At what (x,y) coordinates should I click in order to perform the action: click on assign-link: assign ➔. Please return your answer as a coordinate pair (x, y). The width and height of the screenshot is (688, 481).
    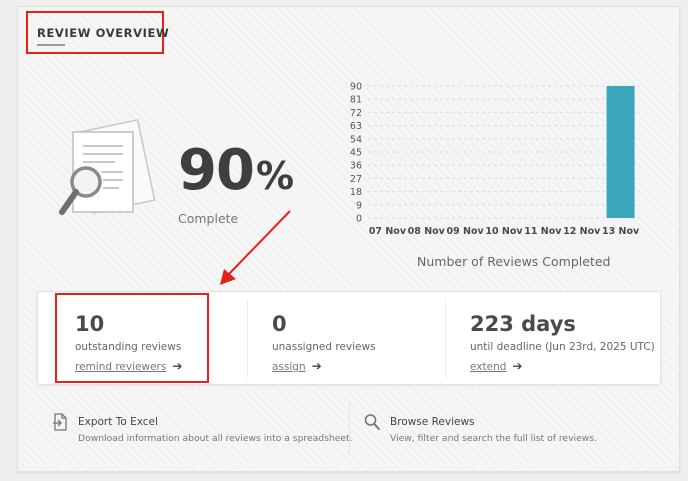
    Looking at the image, I should click on (297, 366).